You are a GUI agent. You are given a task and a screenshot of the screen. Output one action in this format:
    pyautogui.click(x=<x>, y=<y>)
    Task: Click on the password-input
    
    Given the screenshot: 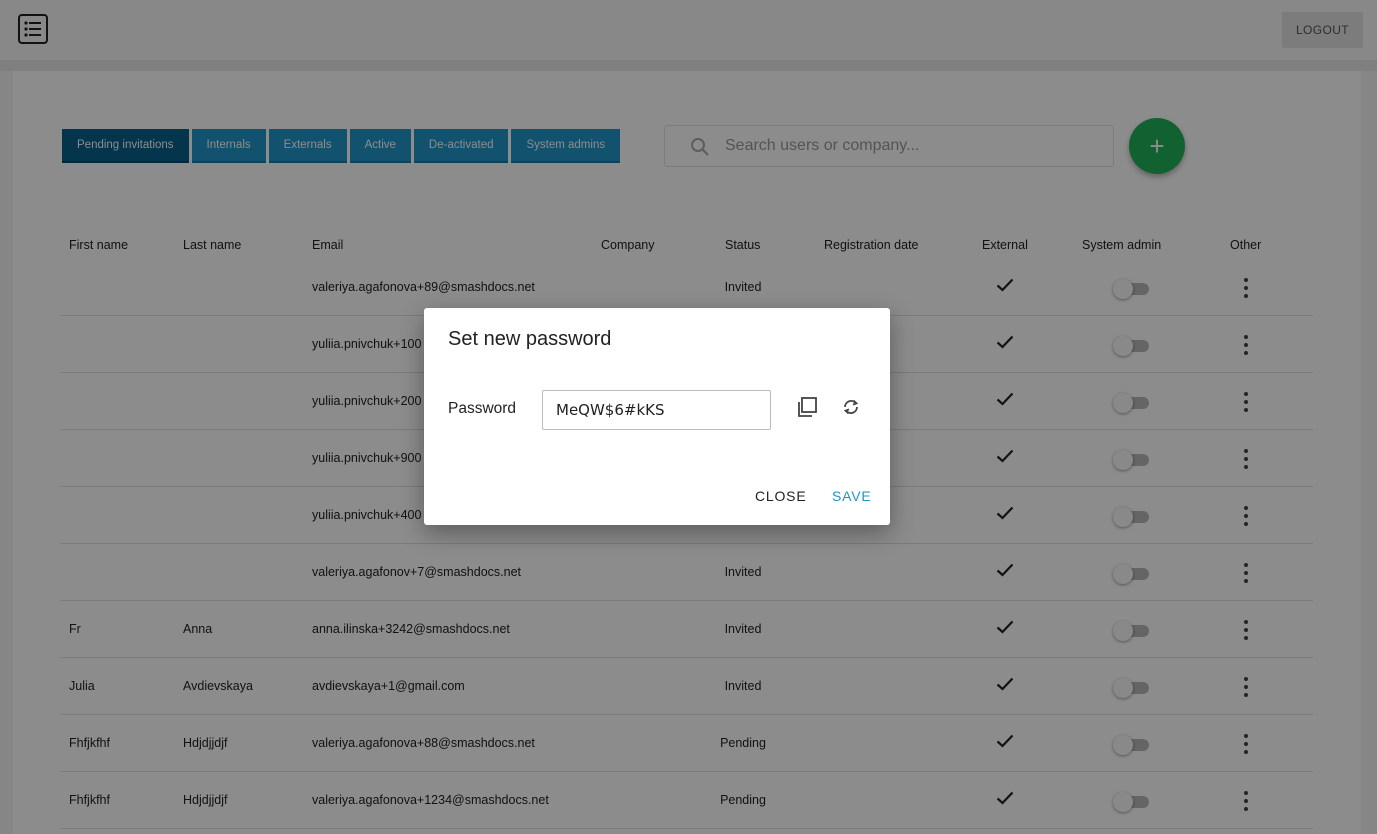 What is the action you would take?
    pyautogui.click(x=656, y=410)
    